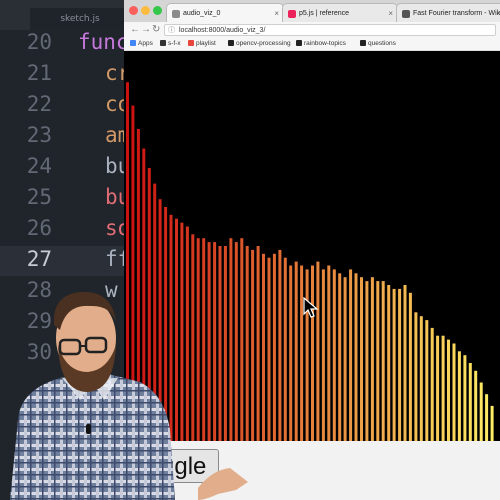 The width and height of the screenshot is (500, 500). What do you see at coordinates (39, 290) in the screenshot?
I see `line-number: 28` at bounding box center [39, 290].